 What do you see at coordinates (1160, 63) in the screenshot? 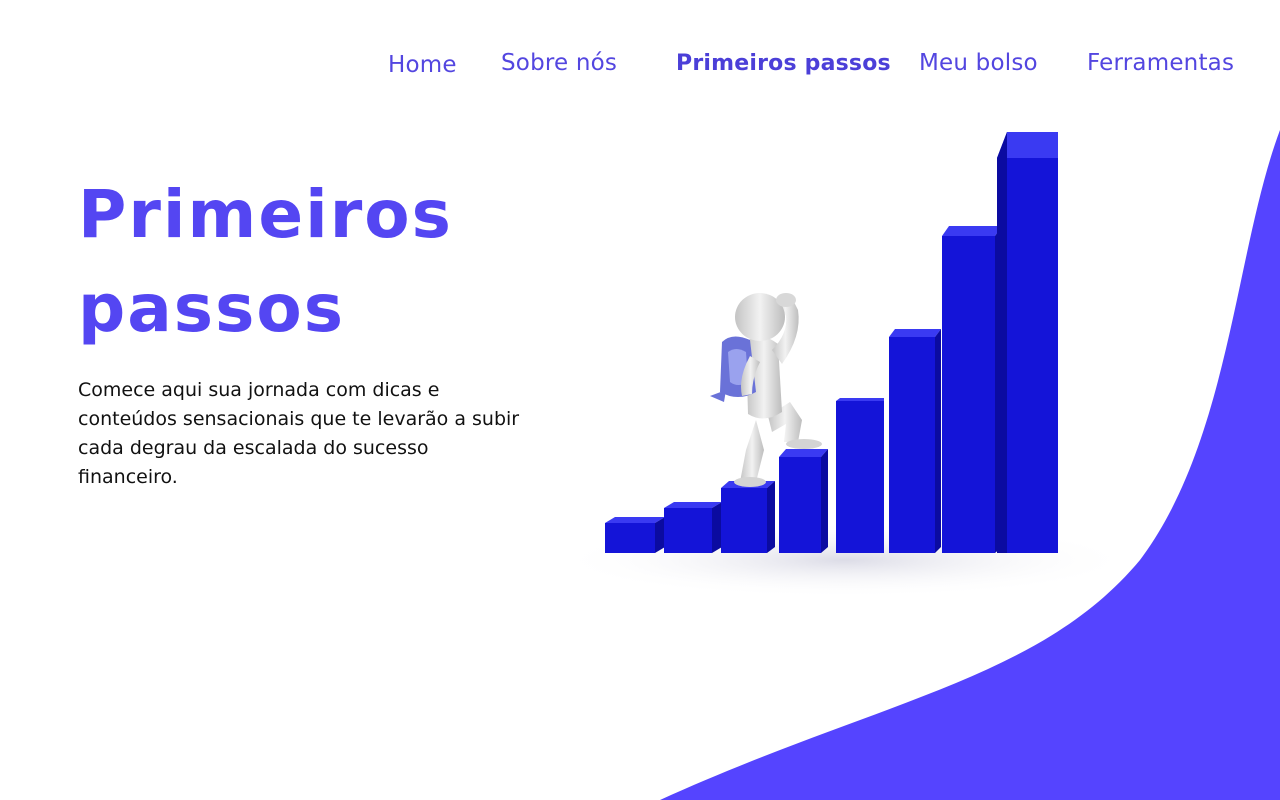
I see `nav-item-ferramentas: Ferramentas` at bounding box center [1160, 63].